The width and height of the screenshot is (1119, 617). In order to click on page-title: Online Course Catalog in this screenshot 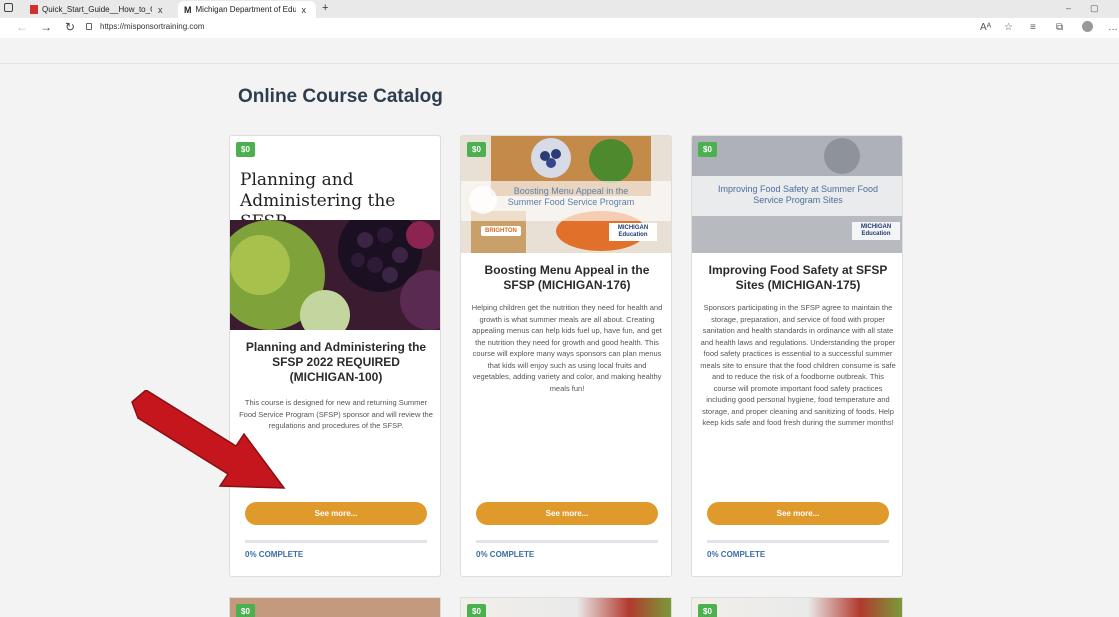, I will do `click(340, 96)`.